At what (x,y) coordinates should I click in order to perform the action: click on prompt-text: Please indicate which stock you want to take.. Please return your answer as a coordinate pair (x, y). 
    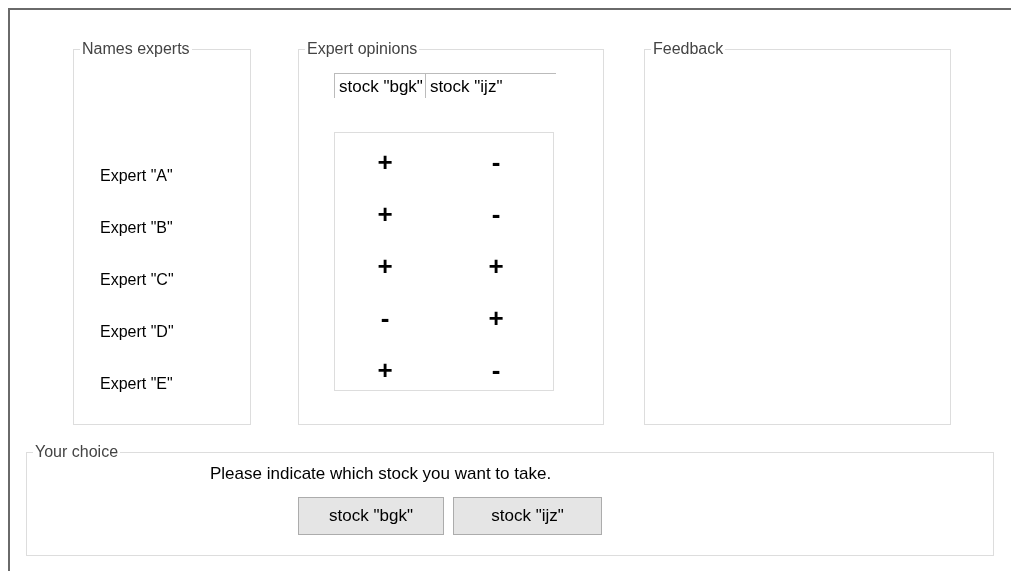
    Looking at the image, I should click on (381, 474).